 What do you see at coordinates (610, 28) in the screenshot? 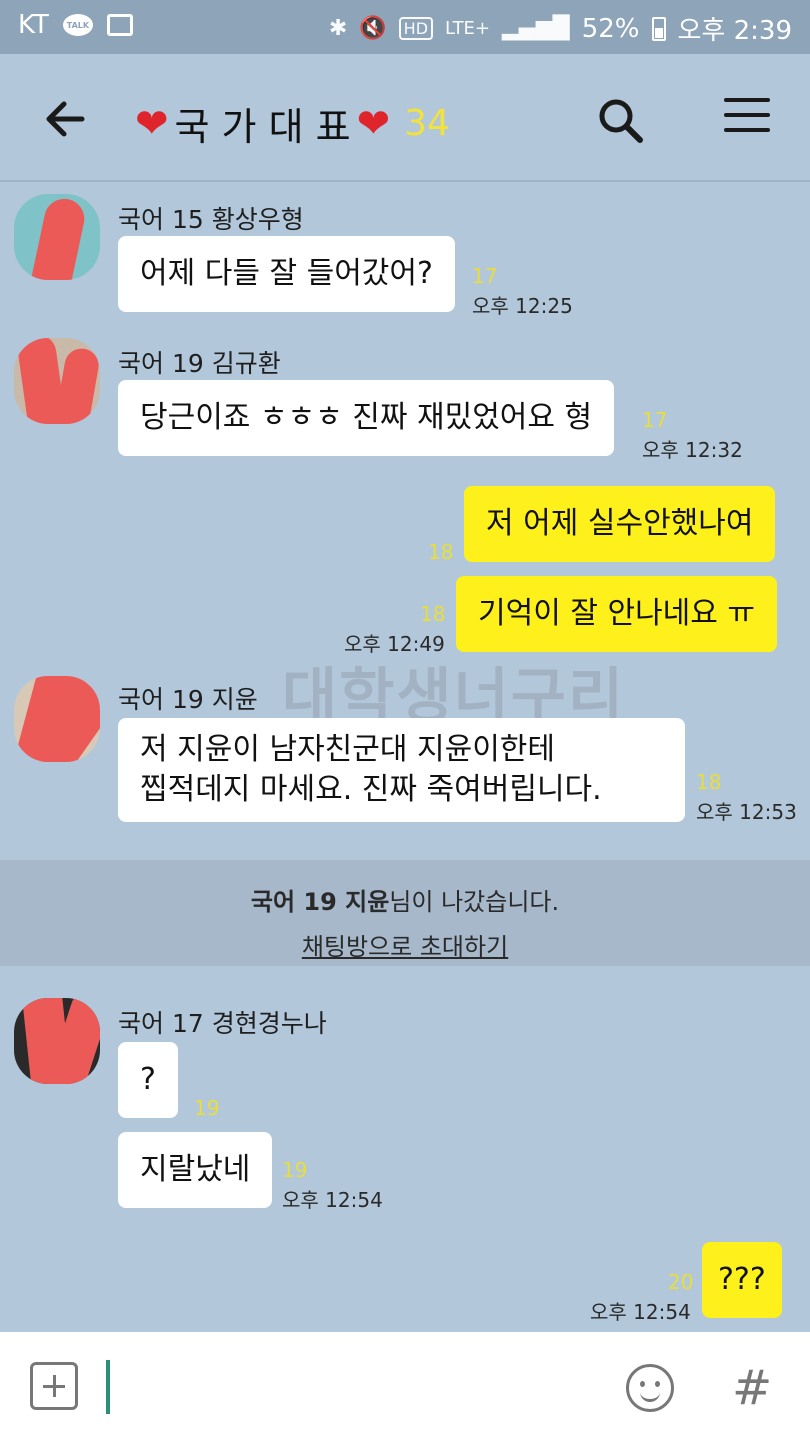
I see `battery-percent: 52%` at bounding box center [610, 28].